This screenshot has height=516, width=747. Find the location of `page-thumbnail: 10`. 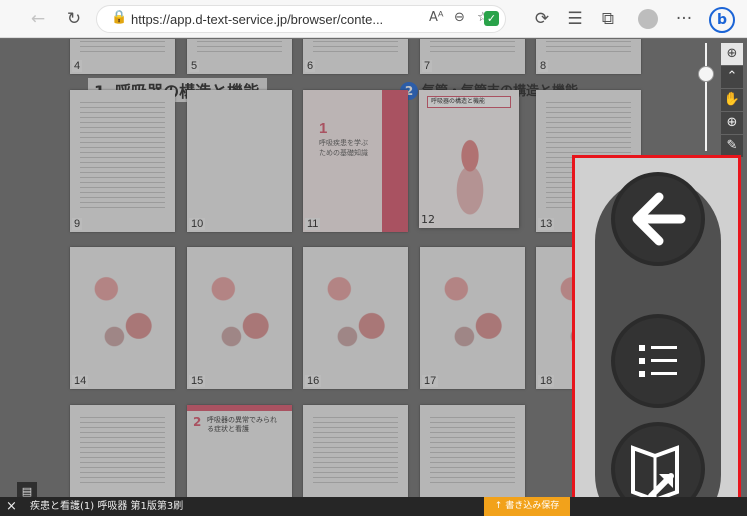

page-thumbnail: 10 is located at coordinates (239, 161).